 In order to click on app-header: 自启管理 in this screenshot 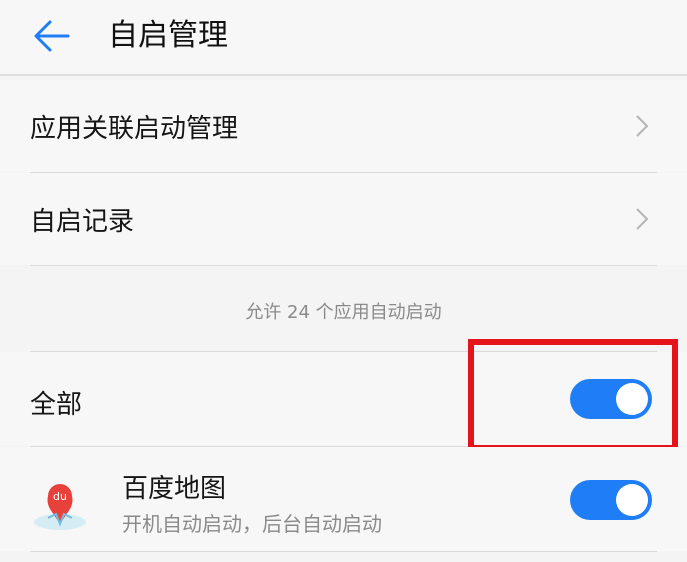, I will do `click(343, 38)`.